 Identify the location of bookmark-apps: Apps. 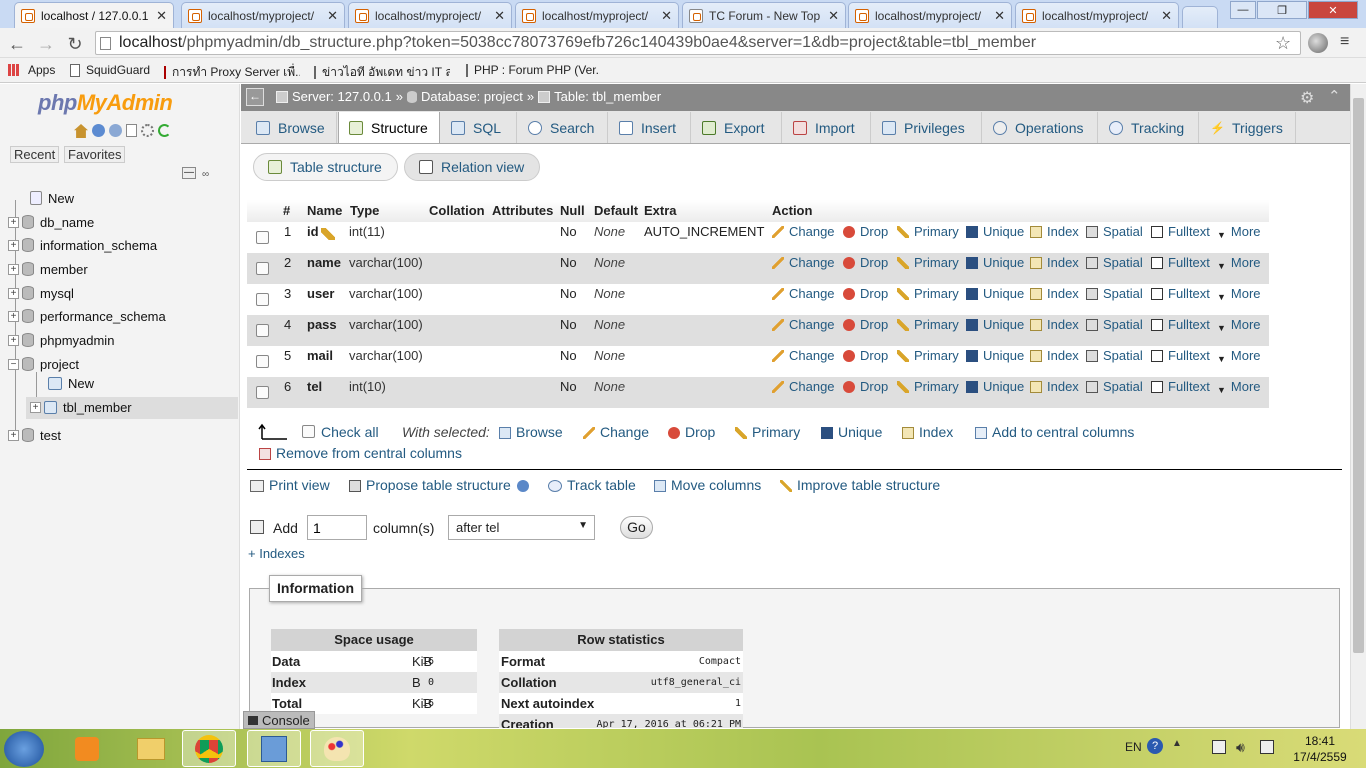
(31, 70).